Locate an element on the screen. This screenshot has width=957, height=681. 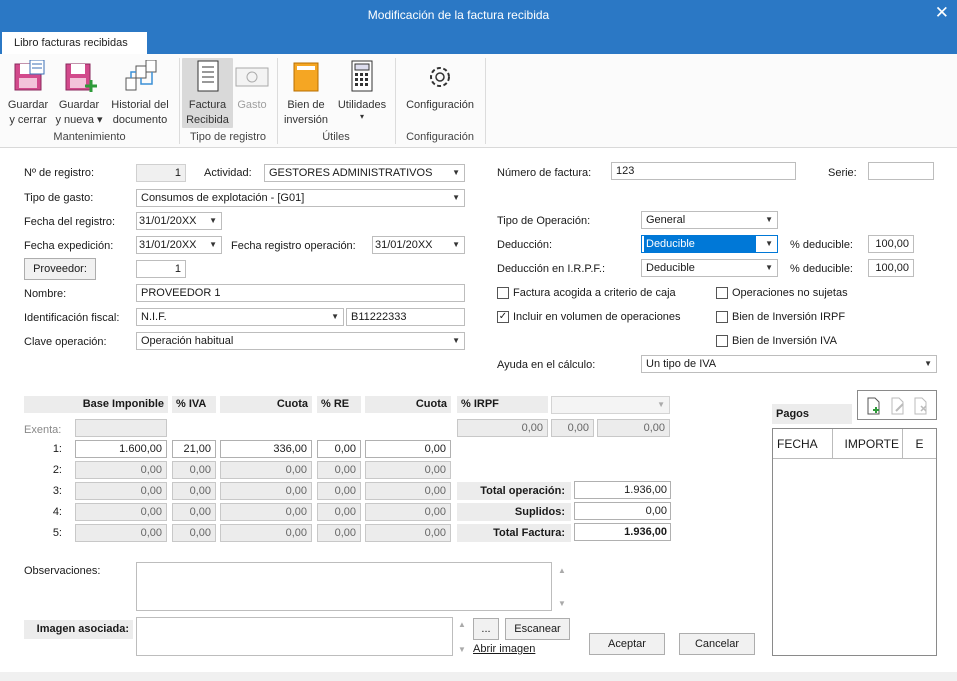
utilidades-button: Utilidades ▾ is located at coordinates (362, 89).